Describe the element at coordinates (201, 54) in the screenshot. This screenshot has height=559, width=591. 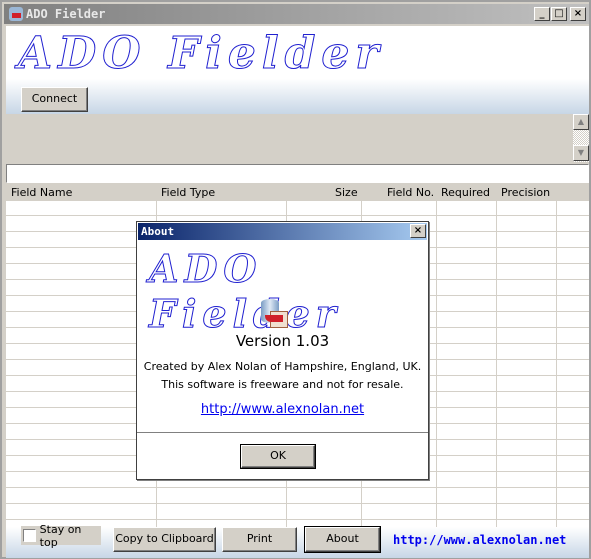
I see `logo: ADO Fielder` at that location.